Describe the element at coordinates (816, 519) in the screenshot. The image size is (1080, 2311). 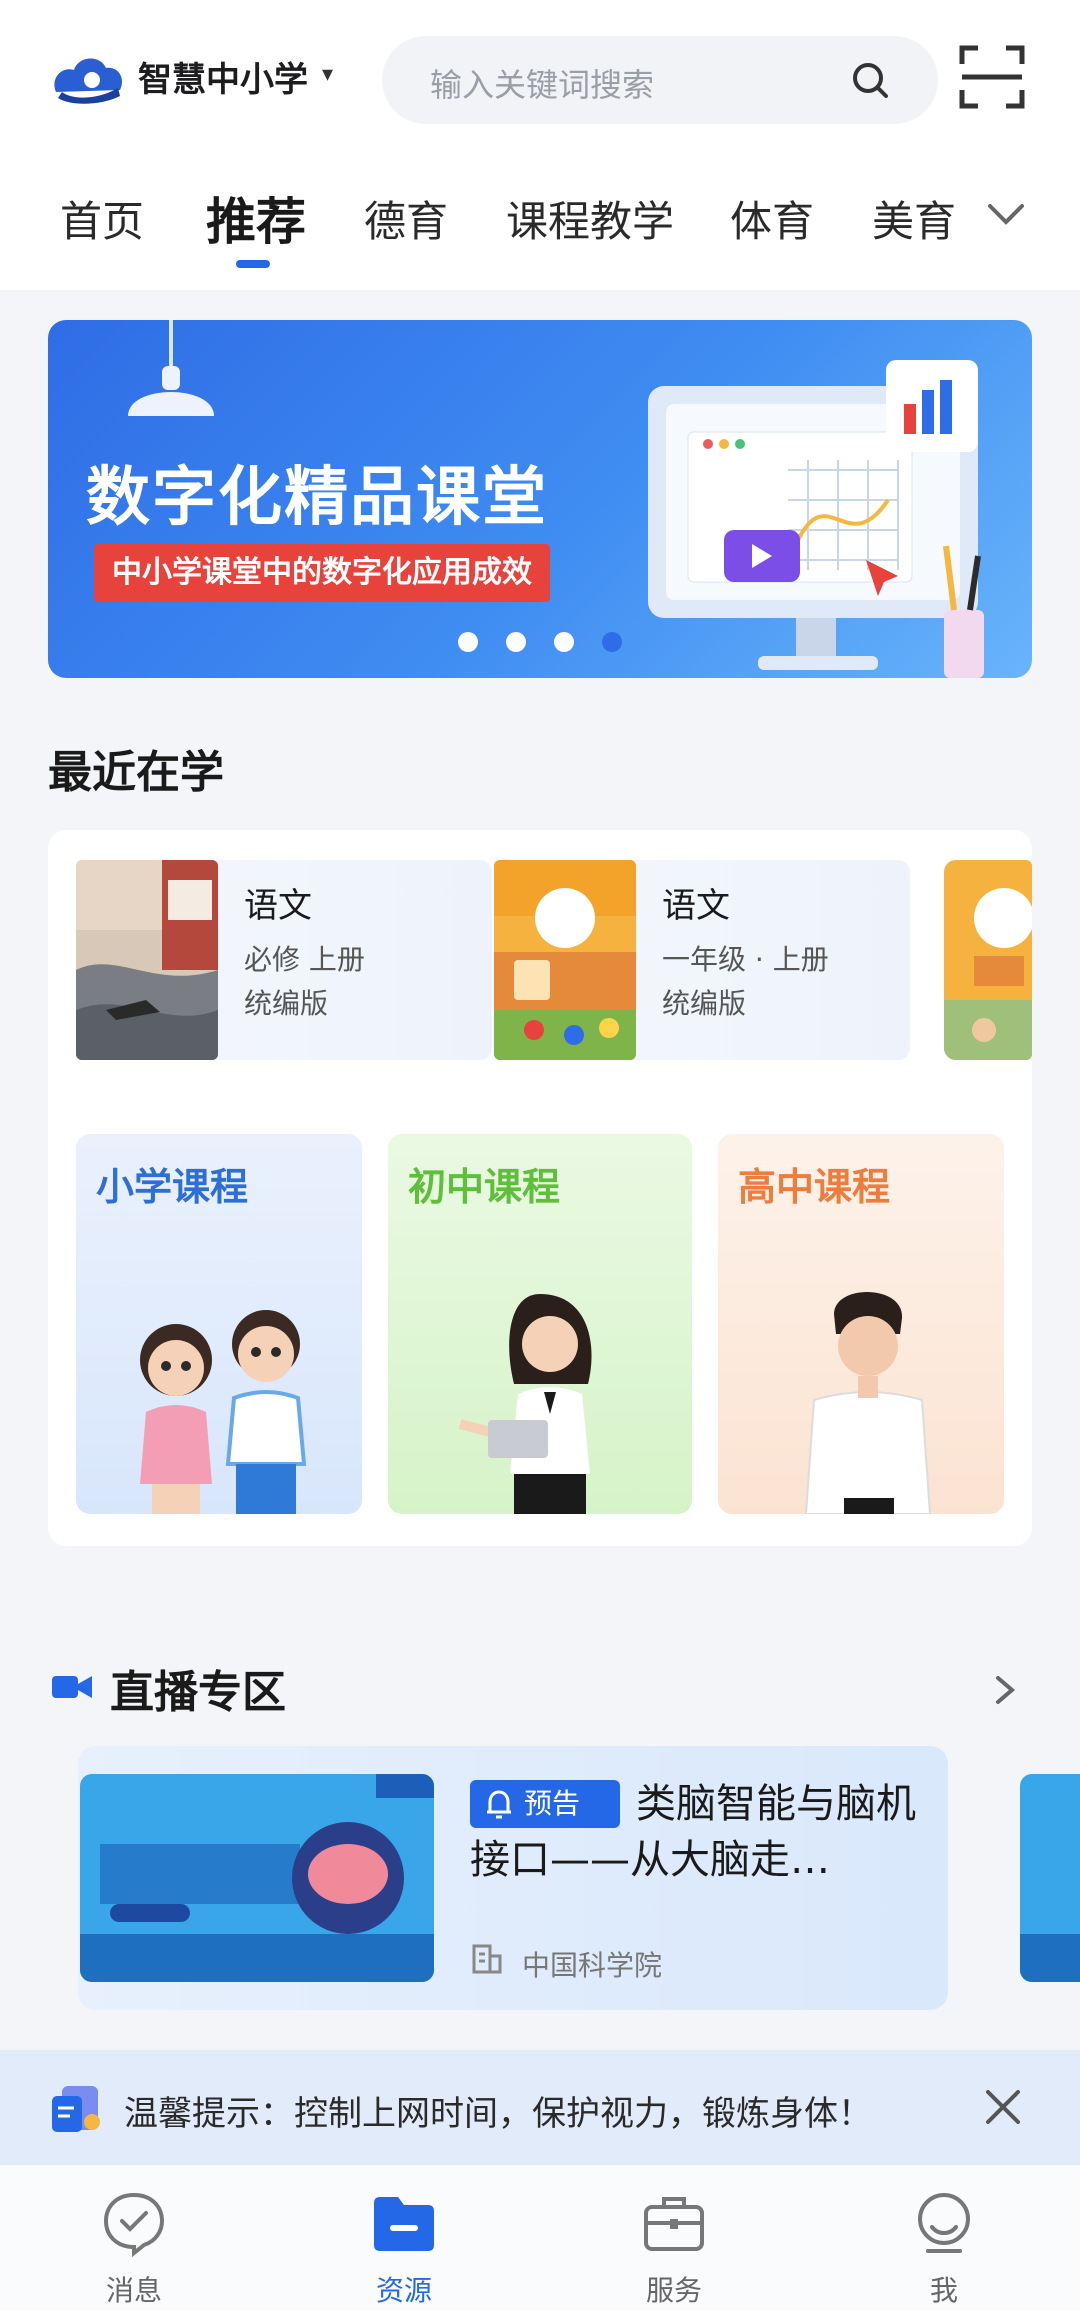
I see `monitor-illustration` at that location.